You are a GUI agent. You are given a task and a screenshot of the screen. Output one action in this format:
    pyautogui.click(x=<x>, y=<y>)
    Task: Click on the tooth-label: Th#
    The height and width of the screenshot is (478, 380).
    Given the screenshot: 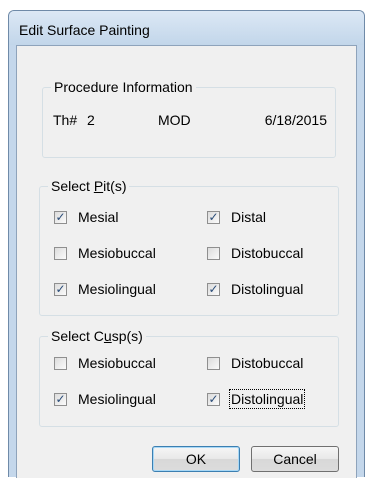 What is the action you would take?
    pyautogui.click(x=65, y=120)
    